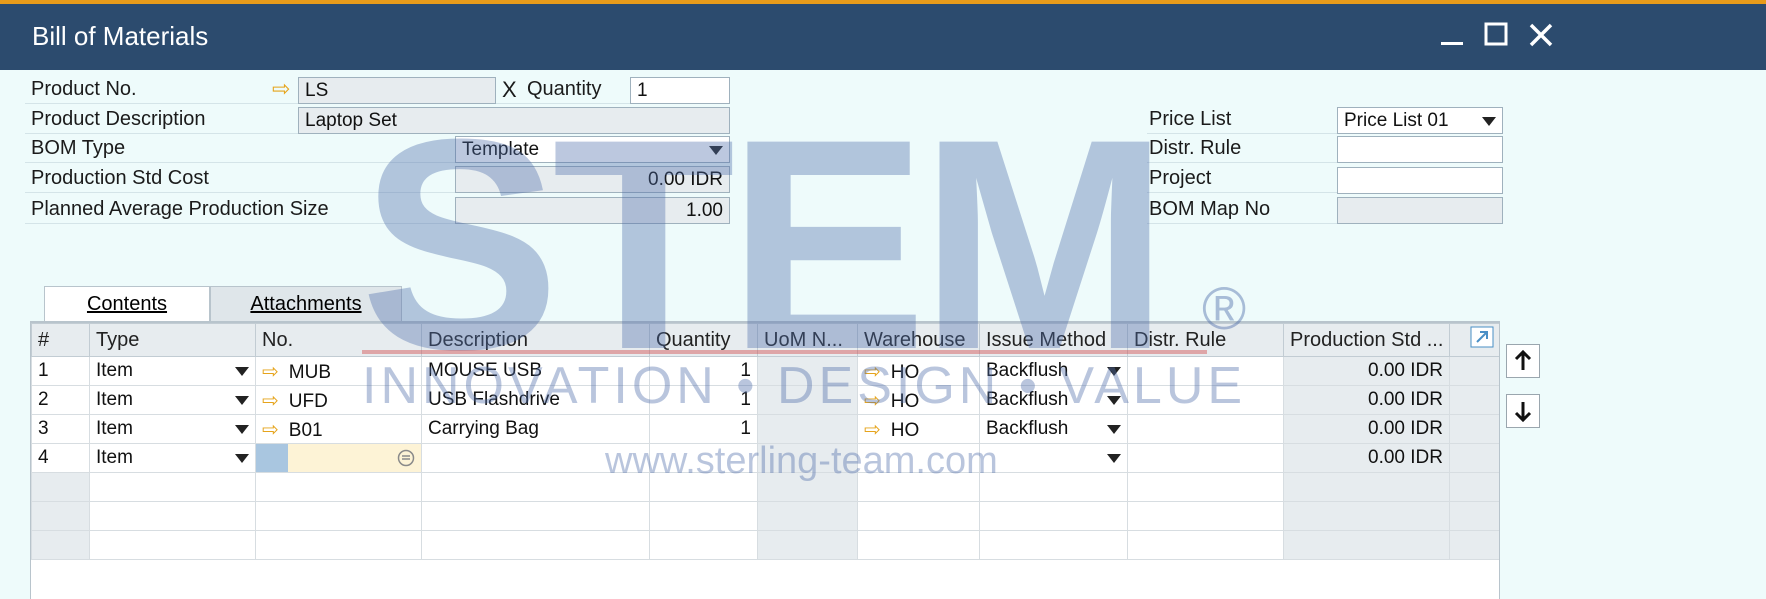  What do you see at coordinates (60, 371) in the screenshot?
I see `row-num: 1` at bounding box center [60, 371].